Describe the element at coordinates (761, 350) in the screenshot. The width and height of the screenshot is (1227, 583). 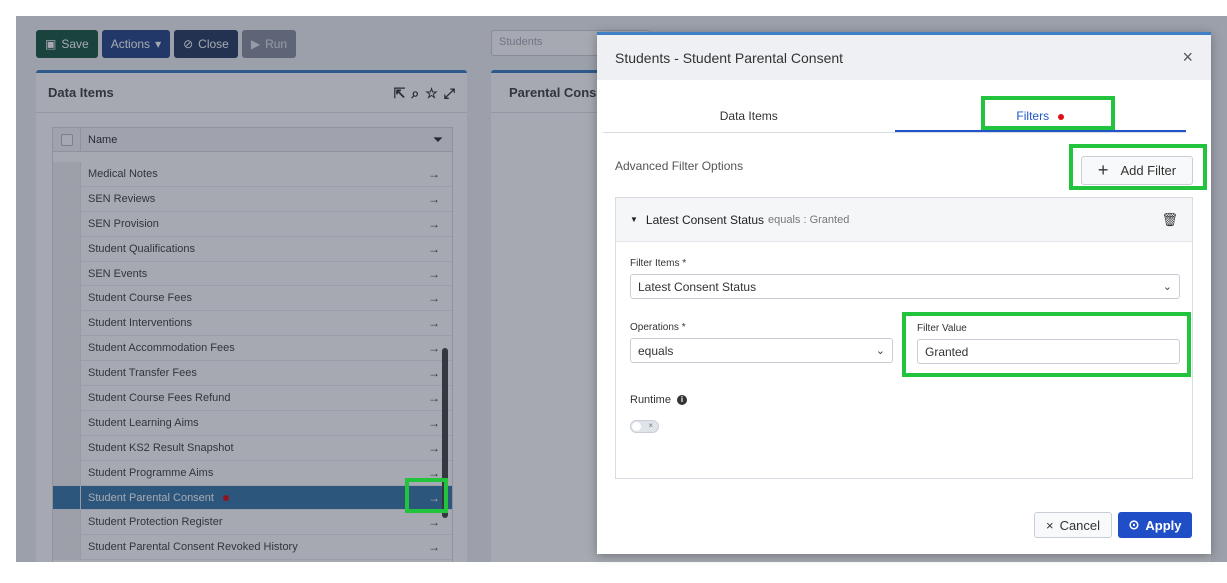
I see `operations-select: equals ⌄` at that location.